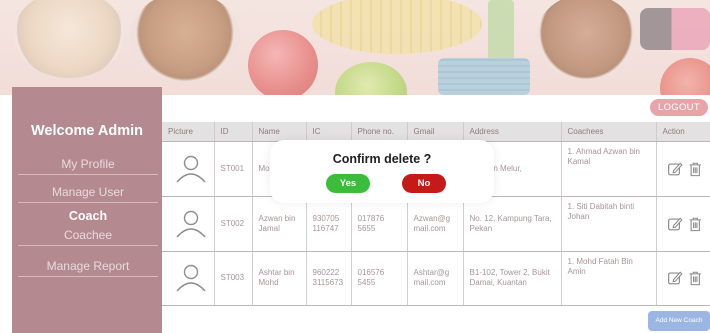  Describe the element at coordinates (279, 224) in the screenshot. I see `cell-name: Azwan bin Jamal` at that location.